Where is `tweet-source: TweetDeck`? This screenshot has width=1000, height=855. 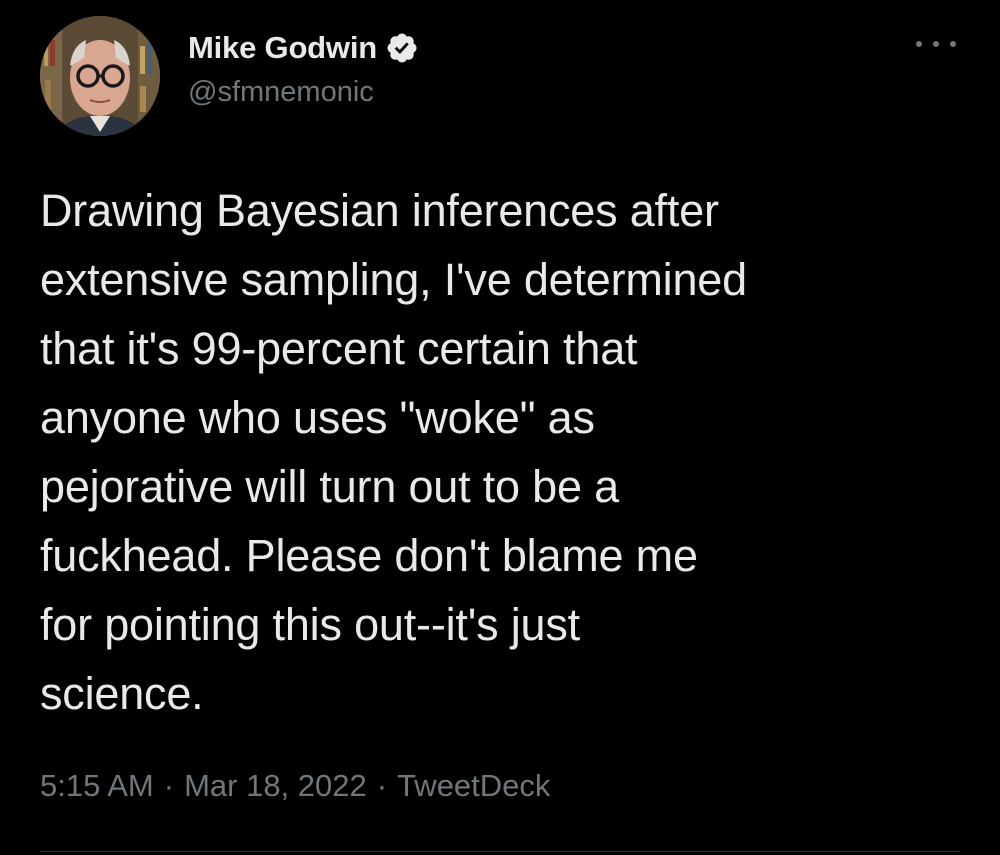 tweet-source: TweetDeck is located at coordinates (473, 786).